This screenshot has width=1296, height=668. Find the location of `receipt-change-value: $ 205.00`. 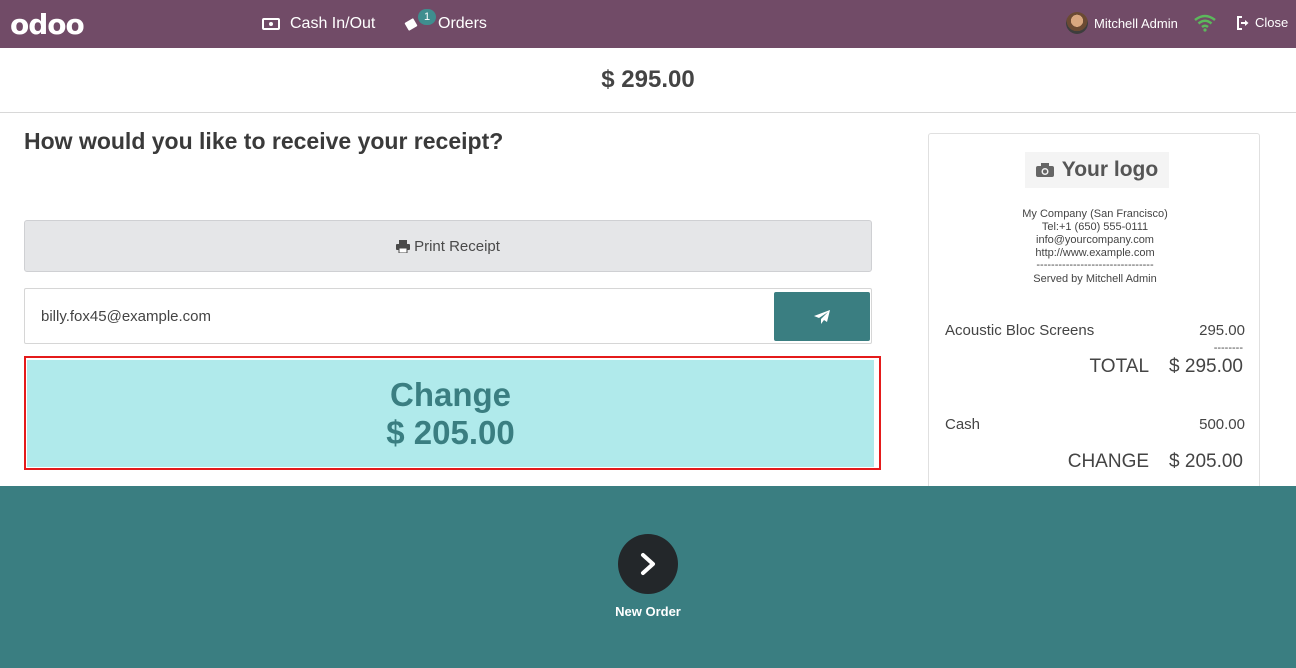

receipt-change-value: $ 205.00 is located at coordinates (1206, 461).